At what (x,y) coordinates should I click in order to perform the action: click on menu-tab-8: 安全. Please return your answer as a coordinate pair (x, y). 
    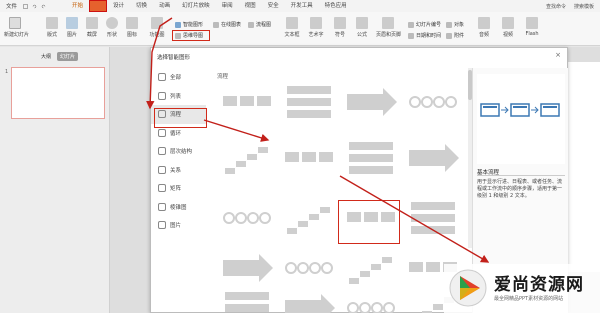
    Looking at the image, I should click on (273, 6).